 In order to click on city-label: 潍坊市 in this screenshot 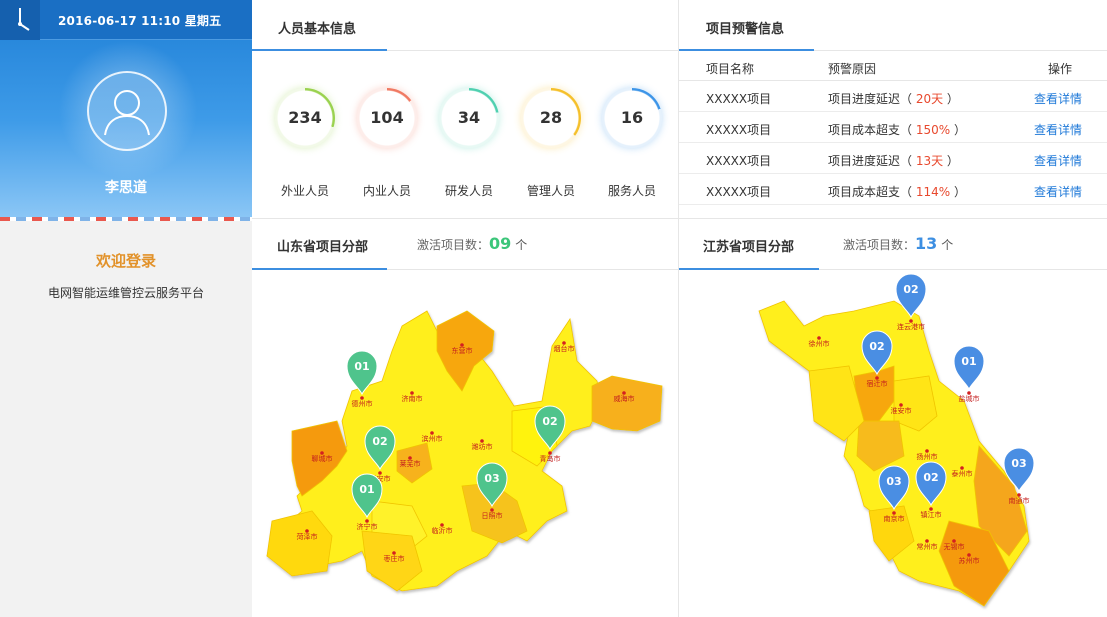, I will do `click(482, 446)`.